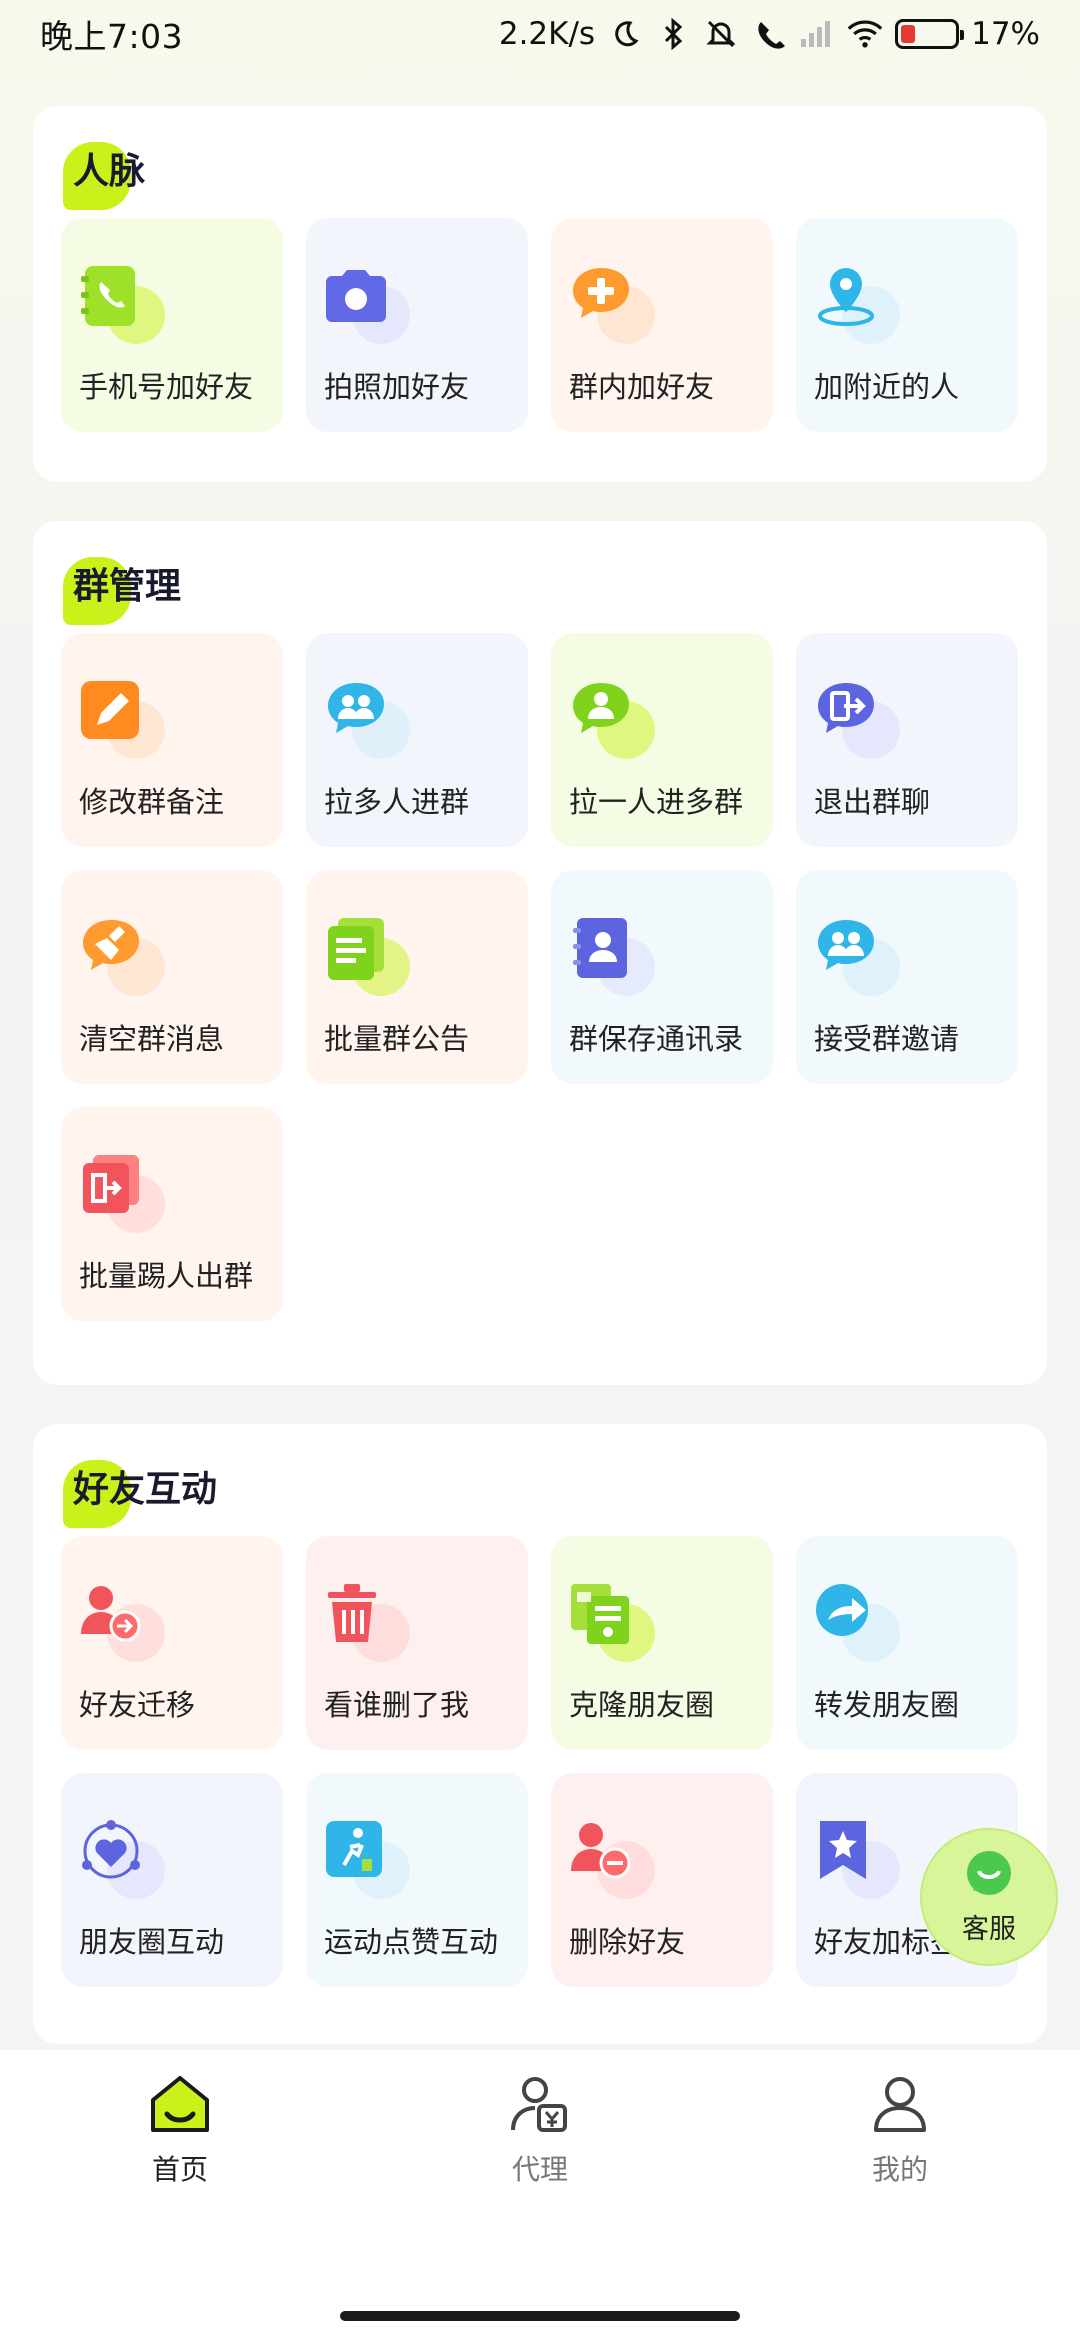 This screenshot has width=1080, height=2340. What do you see at coordinates (417, 977) in the screenshot?
I see `tile-batch-group-announcement: 批量群公告` at bounding box center [417, 977].